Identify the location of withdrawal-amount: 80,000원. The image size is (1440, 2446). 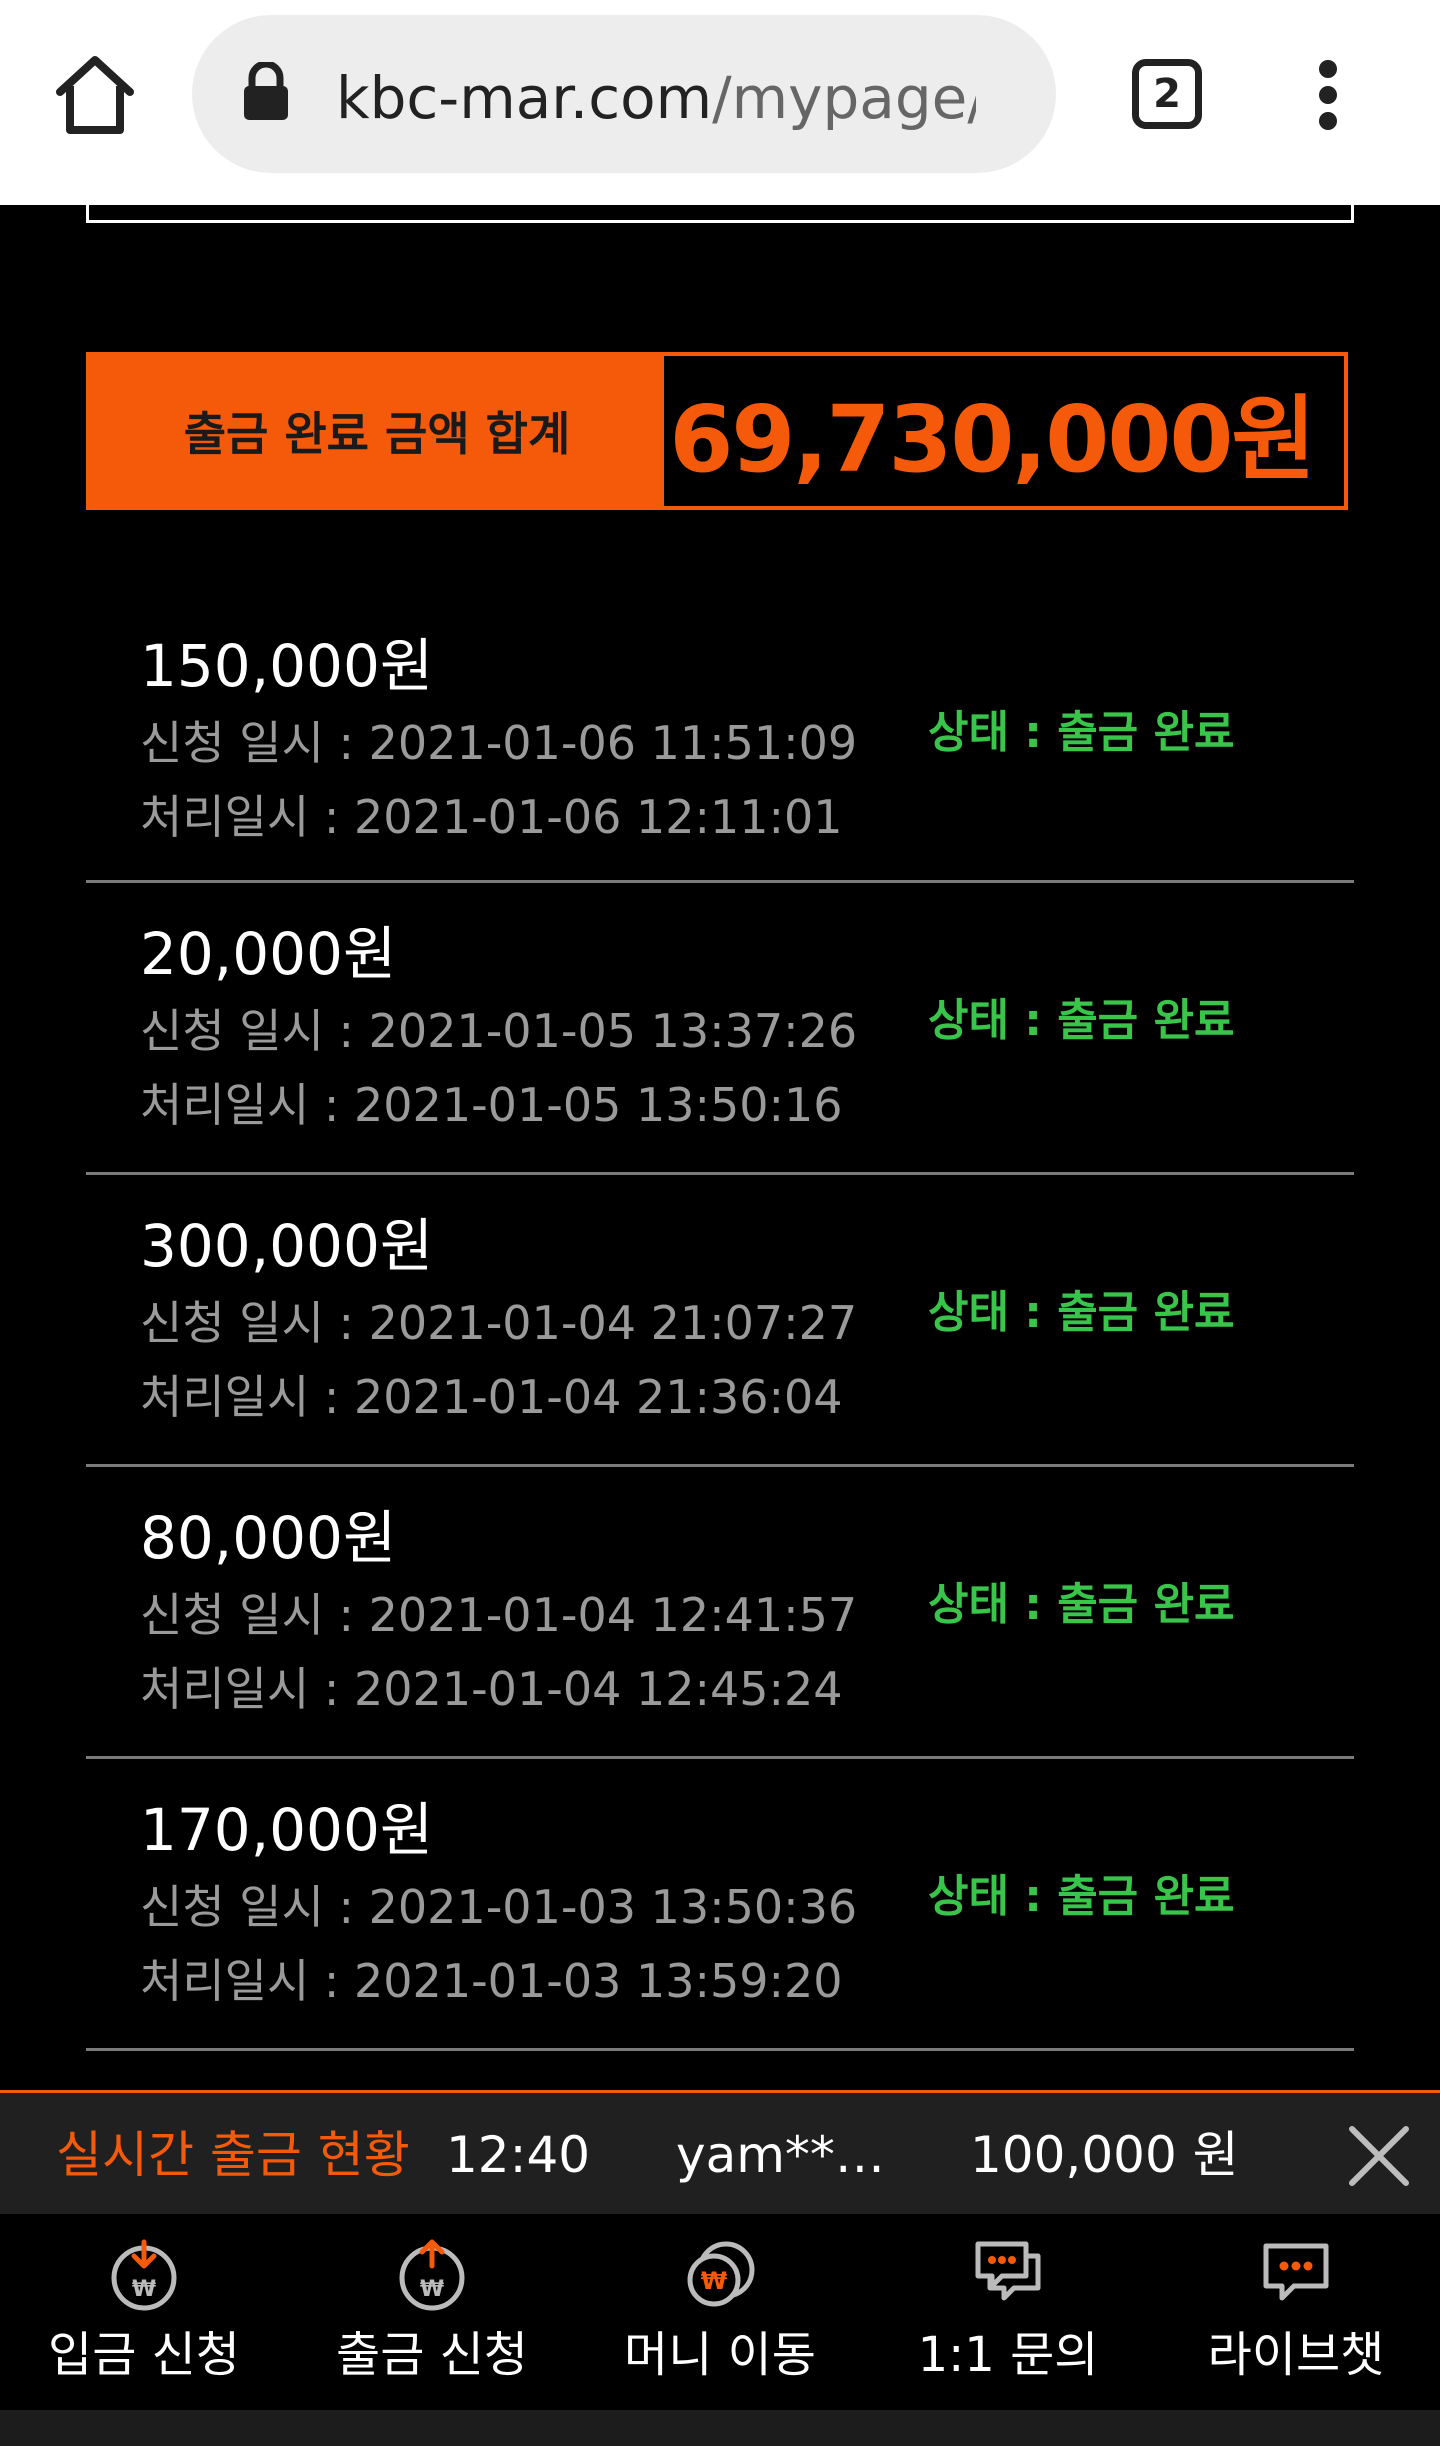
(268, 1538).